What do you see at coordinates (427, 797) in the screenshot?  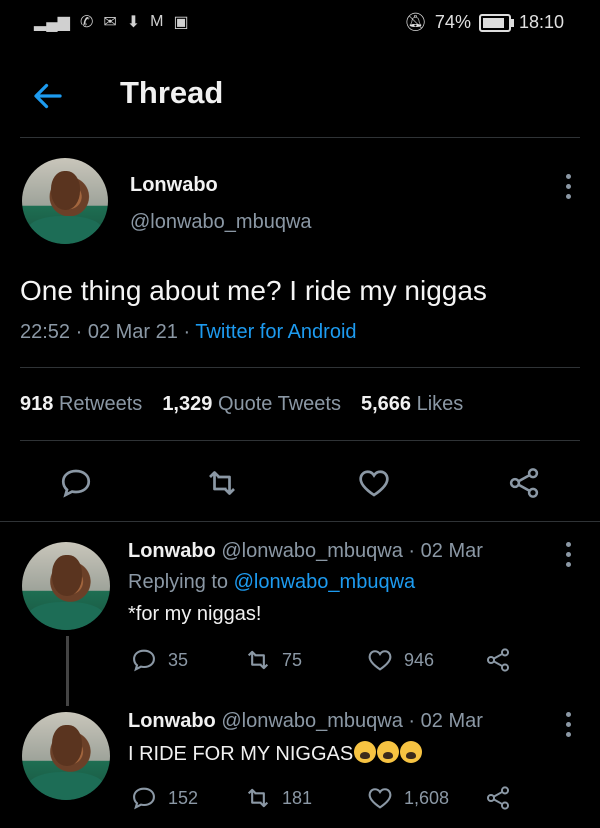 I see `like-count: 1,608` at bounding box center [427, 797].